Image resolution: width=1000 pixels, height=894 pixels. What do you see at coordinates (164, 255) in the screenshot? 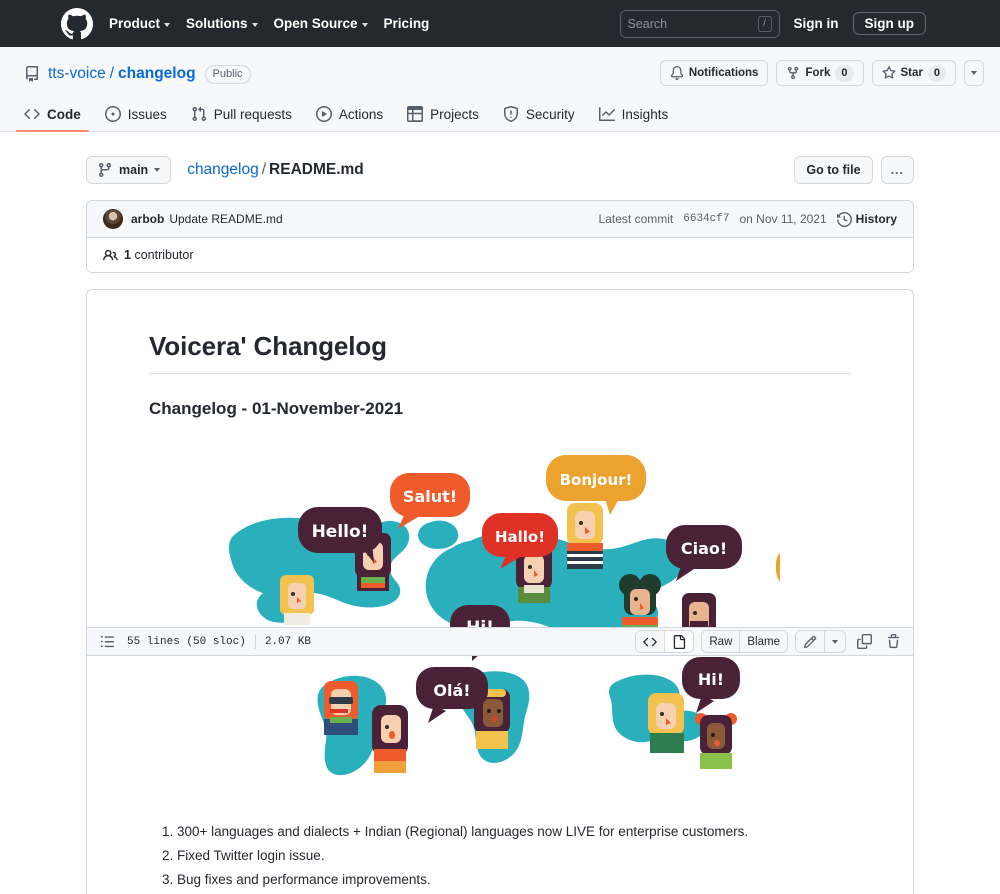
I see `contributors-word: contributor` at bounding box center [164, 255].